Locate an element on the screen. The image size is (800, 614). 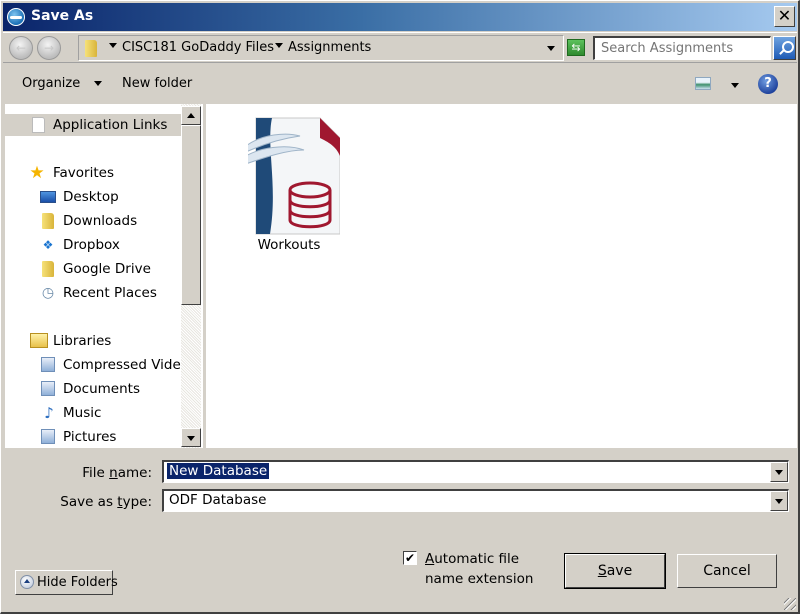
sidebar-item-label: Compressed Video is located at coordinates (126, 365).